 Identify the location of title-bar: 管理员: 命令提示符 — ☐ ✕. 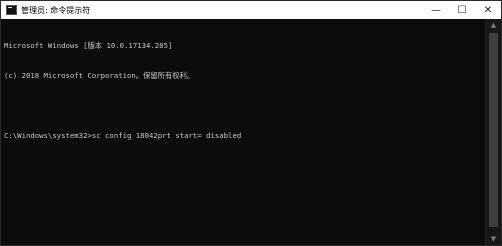
(251, 10).